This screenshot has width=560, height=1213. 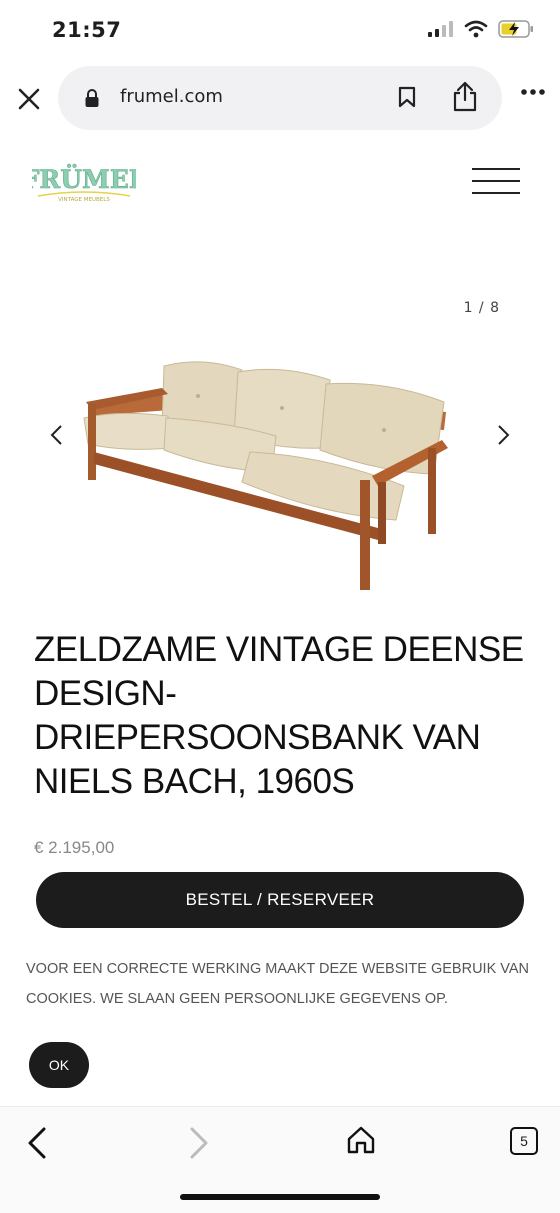 What do you see at coordinates (515, 29) in the screenshot?
I see `battery-charging-icon` at bounding box center [515, 29].